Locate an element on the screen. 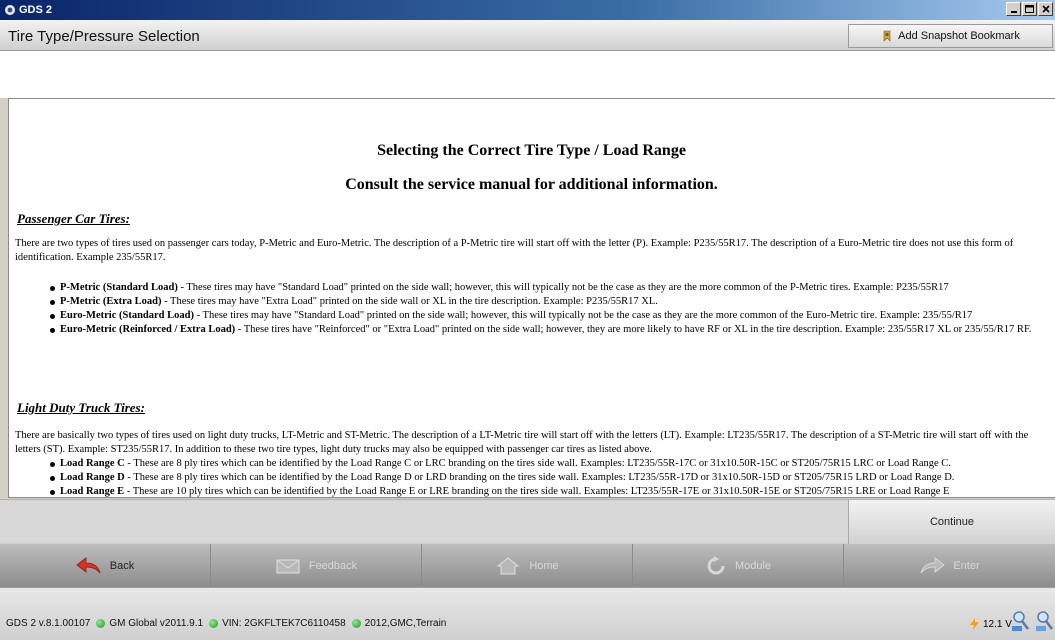 This screenshot has width=1055, height=640. enter-label: Enter is located at coordinates (966, 565).